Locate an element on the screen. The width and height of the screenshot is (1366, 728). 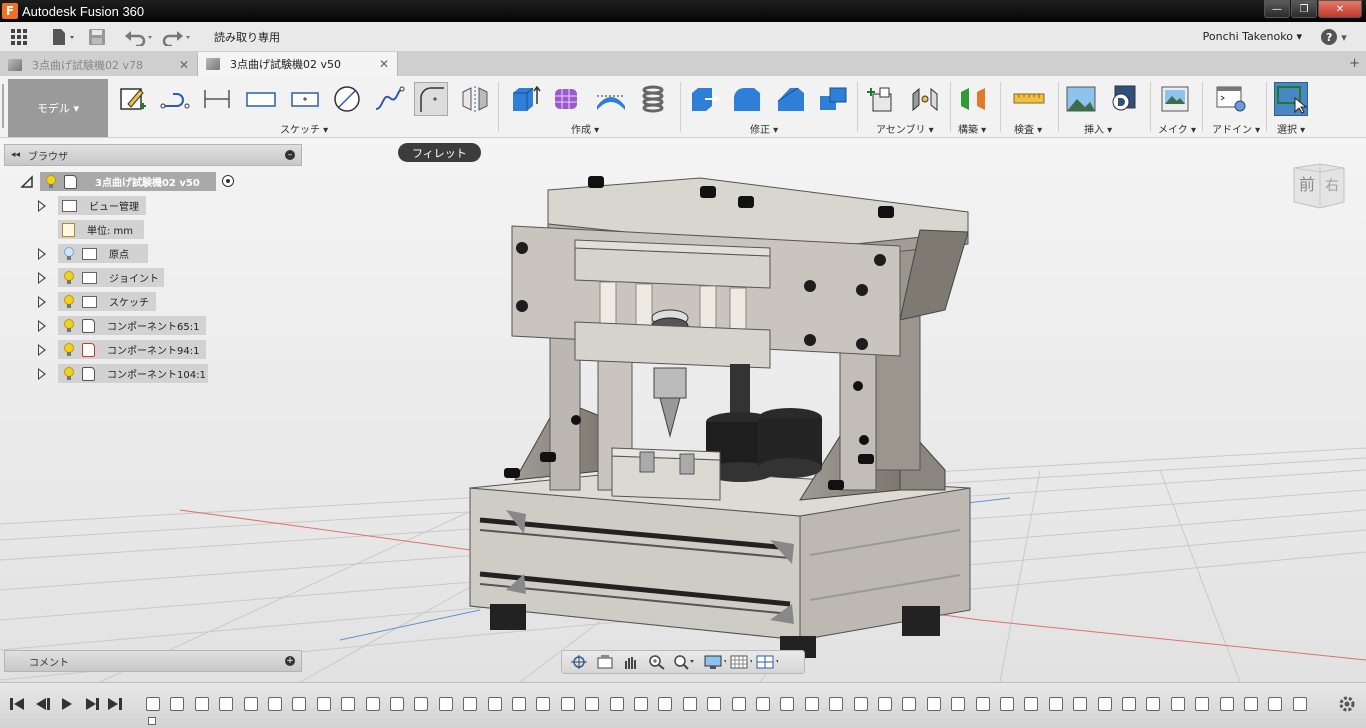
timeline-settings-gear-icon is located at coordinates (1347, 704).